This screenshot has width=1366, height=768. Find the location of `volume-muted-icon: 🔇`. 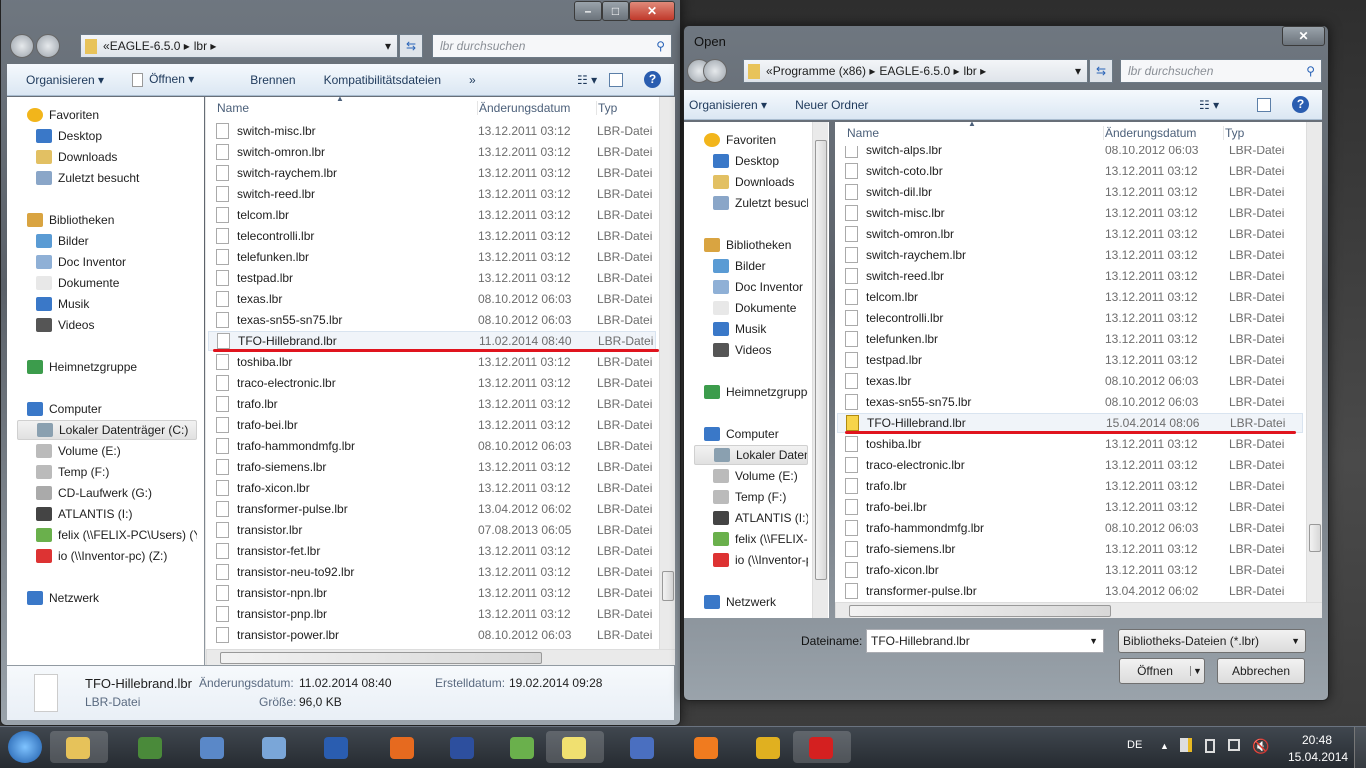

volume-muted-icon: 🔇 is located at coordinates (1260, 746).